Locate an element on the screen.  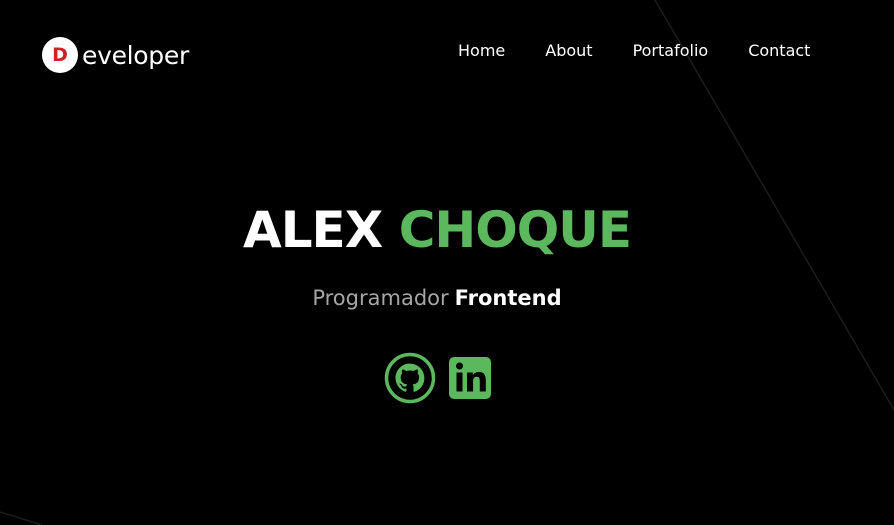
hero-role-first: Programador is located at coordinates (380, 298).